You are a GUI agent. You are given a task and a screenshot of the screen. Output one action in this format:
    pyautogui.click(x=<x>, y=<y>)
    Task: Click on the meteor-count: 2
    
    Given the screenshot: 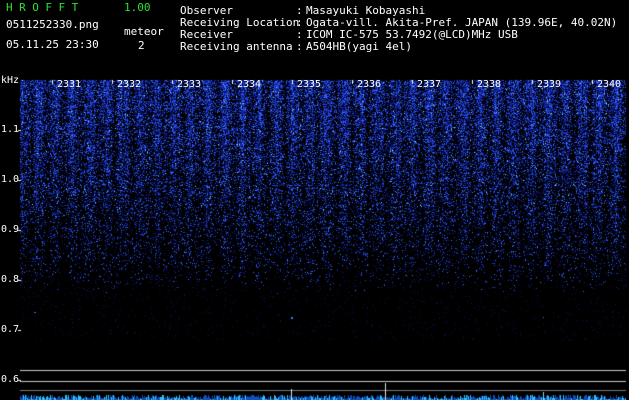 What is the action you would take?
    pyautogui.click(x=141, y=45)
    